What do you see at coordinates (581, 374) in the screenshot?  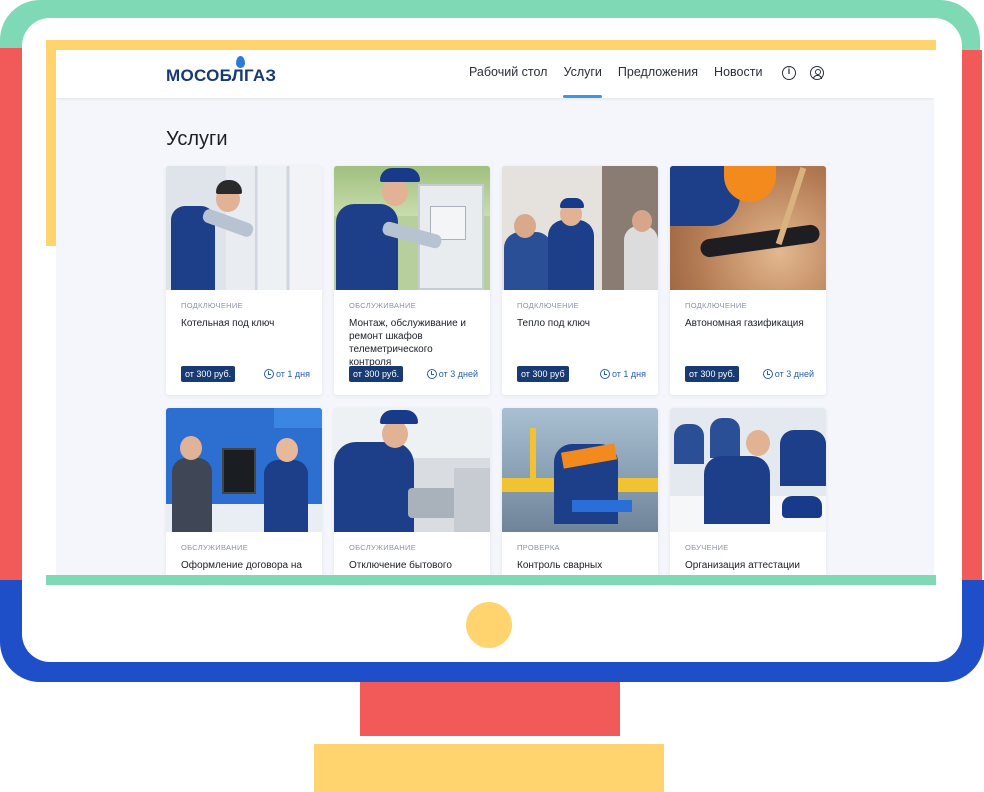 I see `service-meta: от 300 руб от 1 дня` at bounding box center [581, 374].